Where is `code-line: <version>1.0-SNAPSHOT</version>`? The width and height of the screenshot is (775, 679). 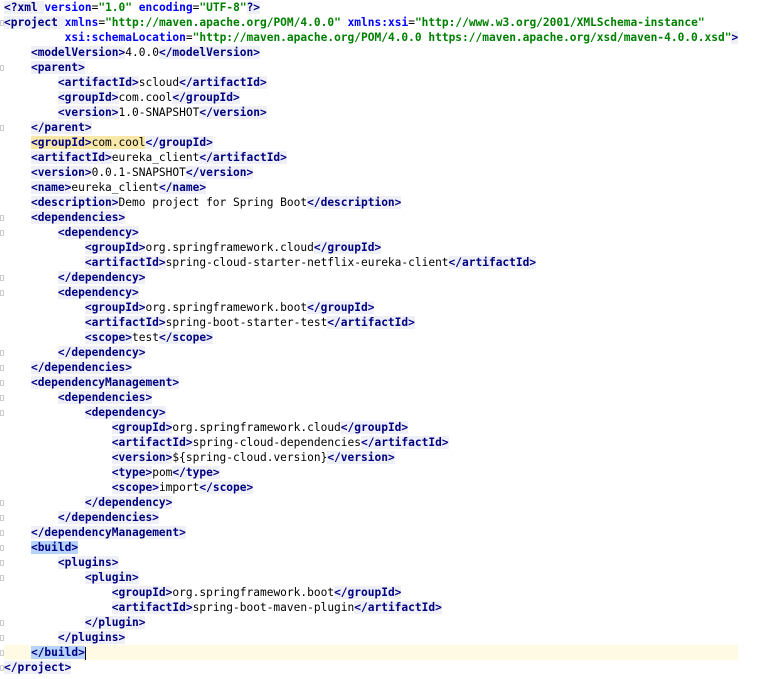 code-line: <version>1.0-SNAPSHOT</version> is located at coordinates (371, 112).